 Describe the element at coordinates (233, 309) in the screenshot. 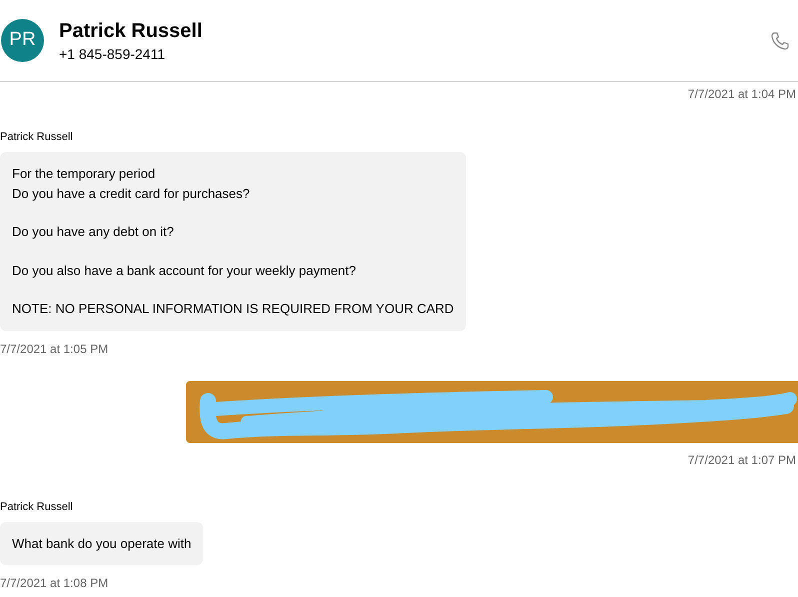

I see `message-text: NOTE: NO PERSONAL INFORMATION IS REQUIRED FROM YOUR CARD` at that location.